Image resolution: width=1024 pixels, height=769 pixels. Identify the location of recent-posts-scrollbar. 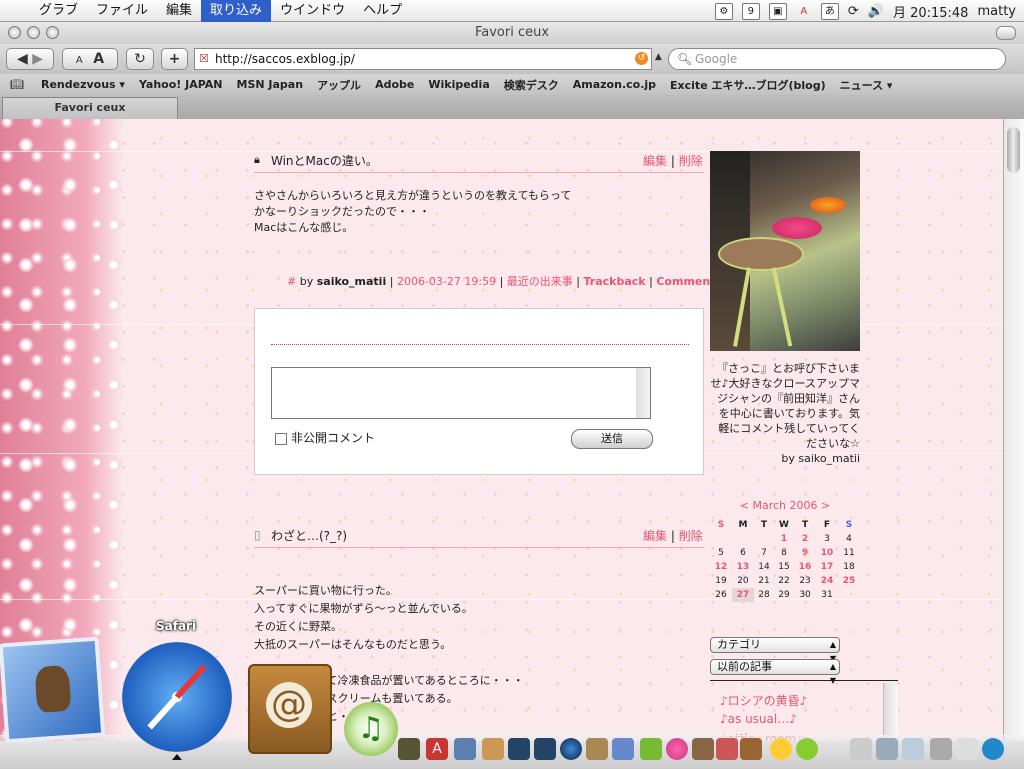
(890, 712).